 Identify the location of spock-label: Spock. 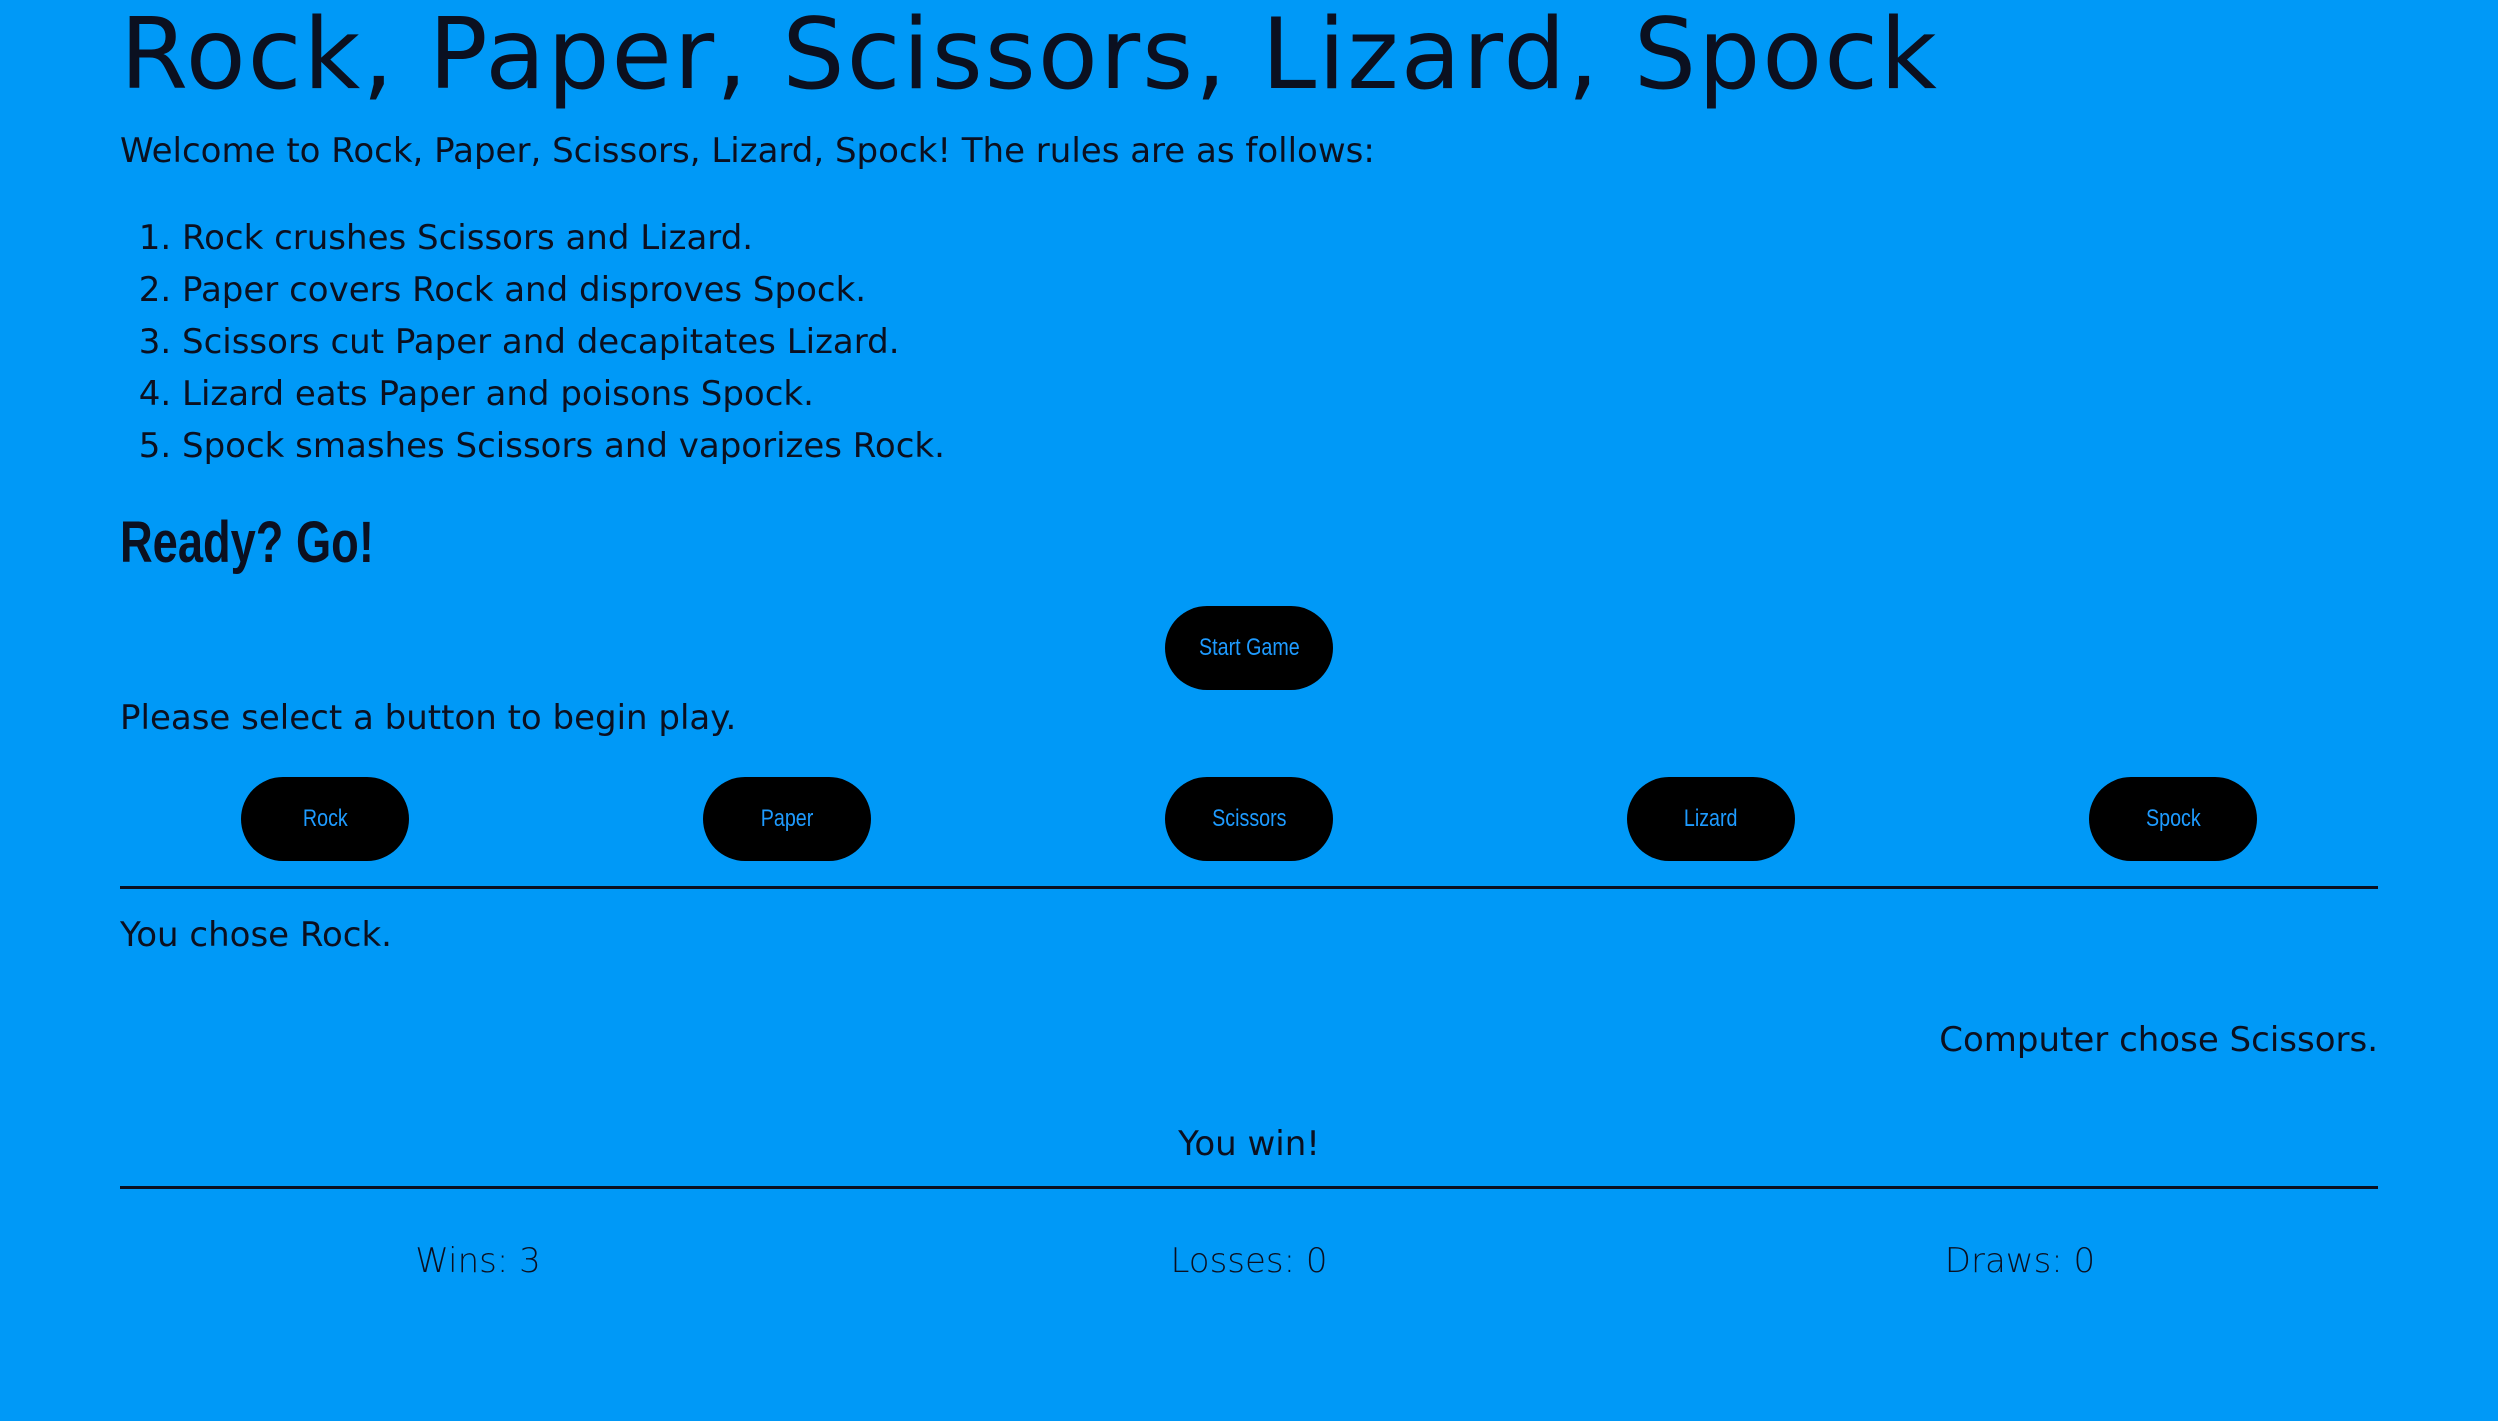
(2173, 818).